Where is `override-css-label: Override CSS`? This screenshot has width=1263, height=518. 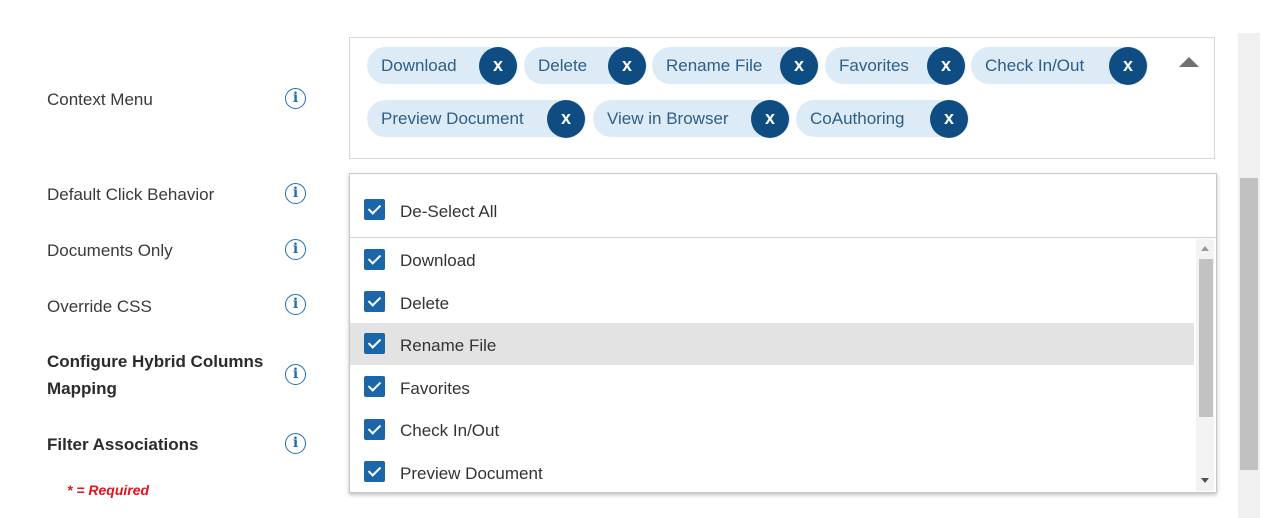
override-css-label: Override CSS is located at coordinates (99, 306).